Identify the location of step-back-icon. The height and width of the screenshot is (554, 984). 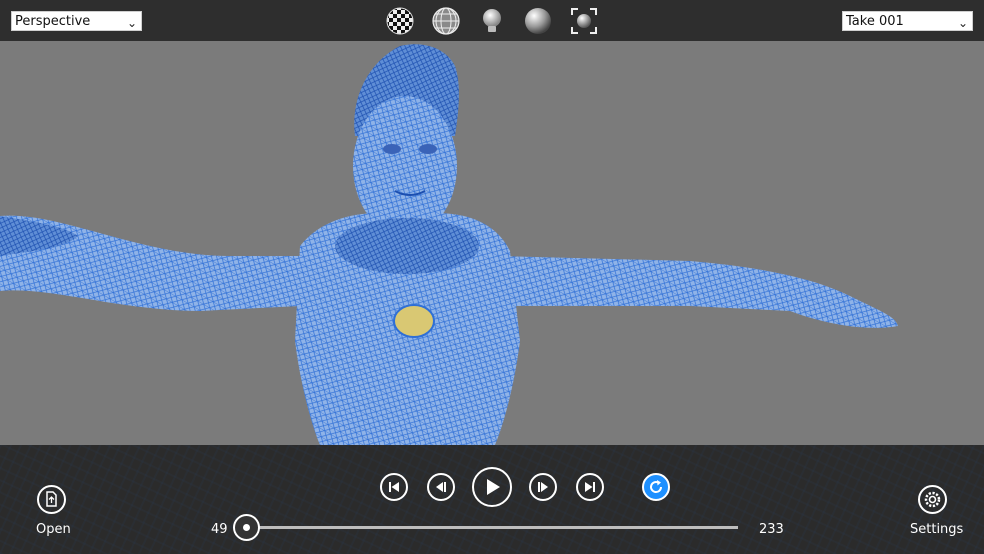
(441, 487).